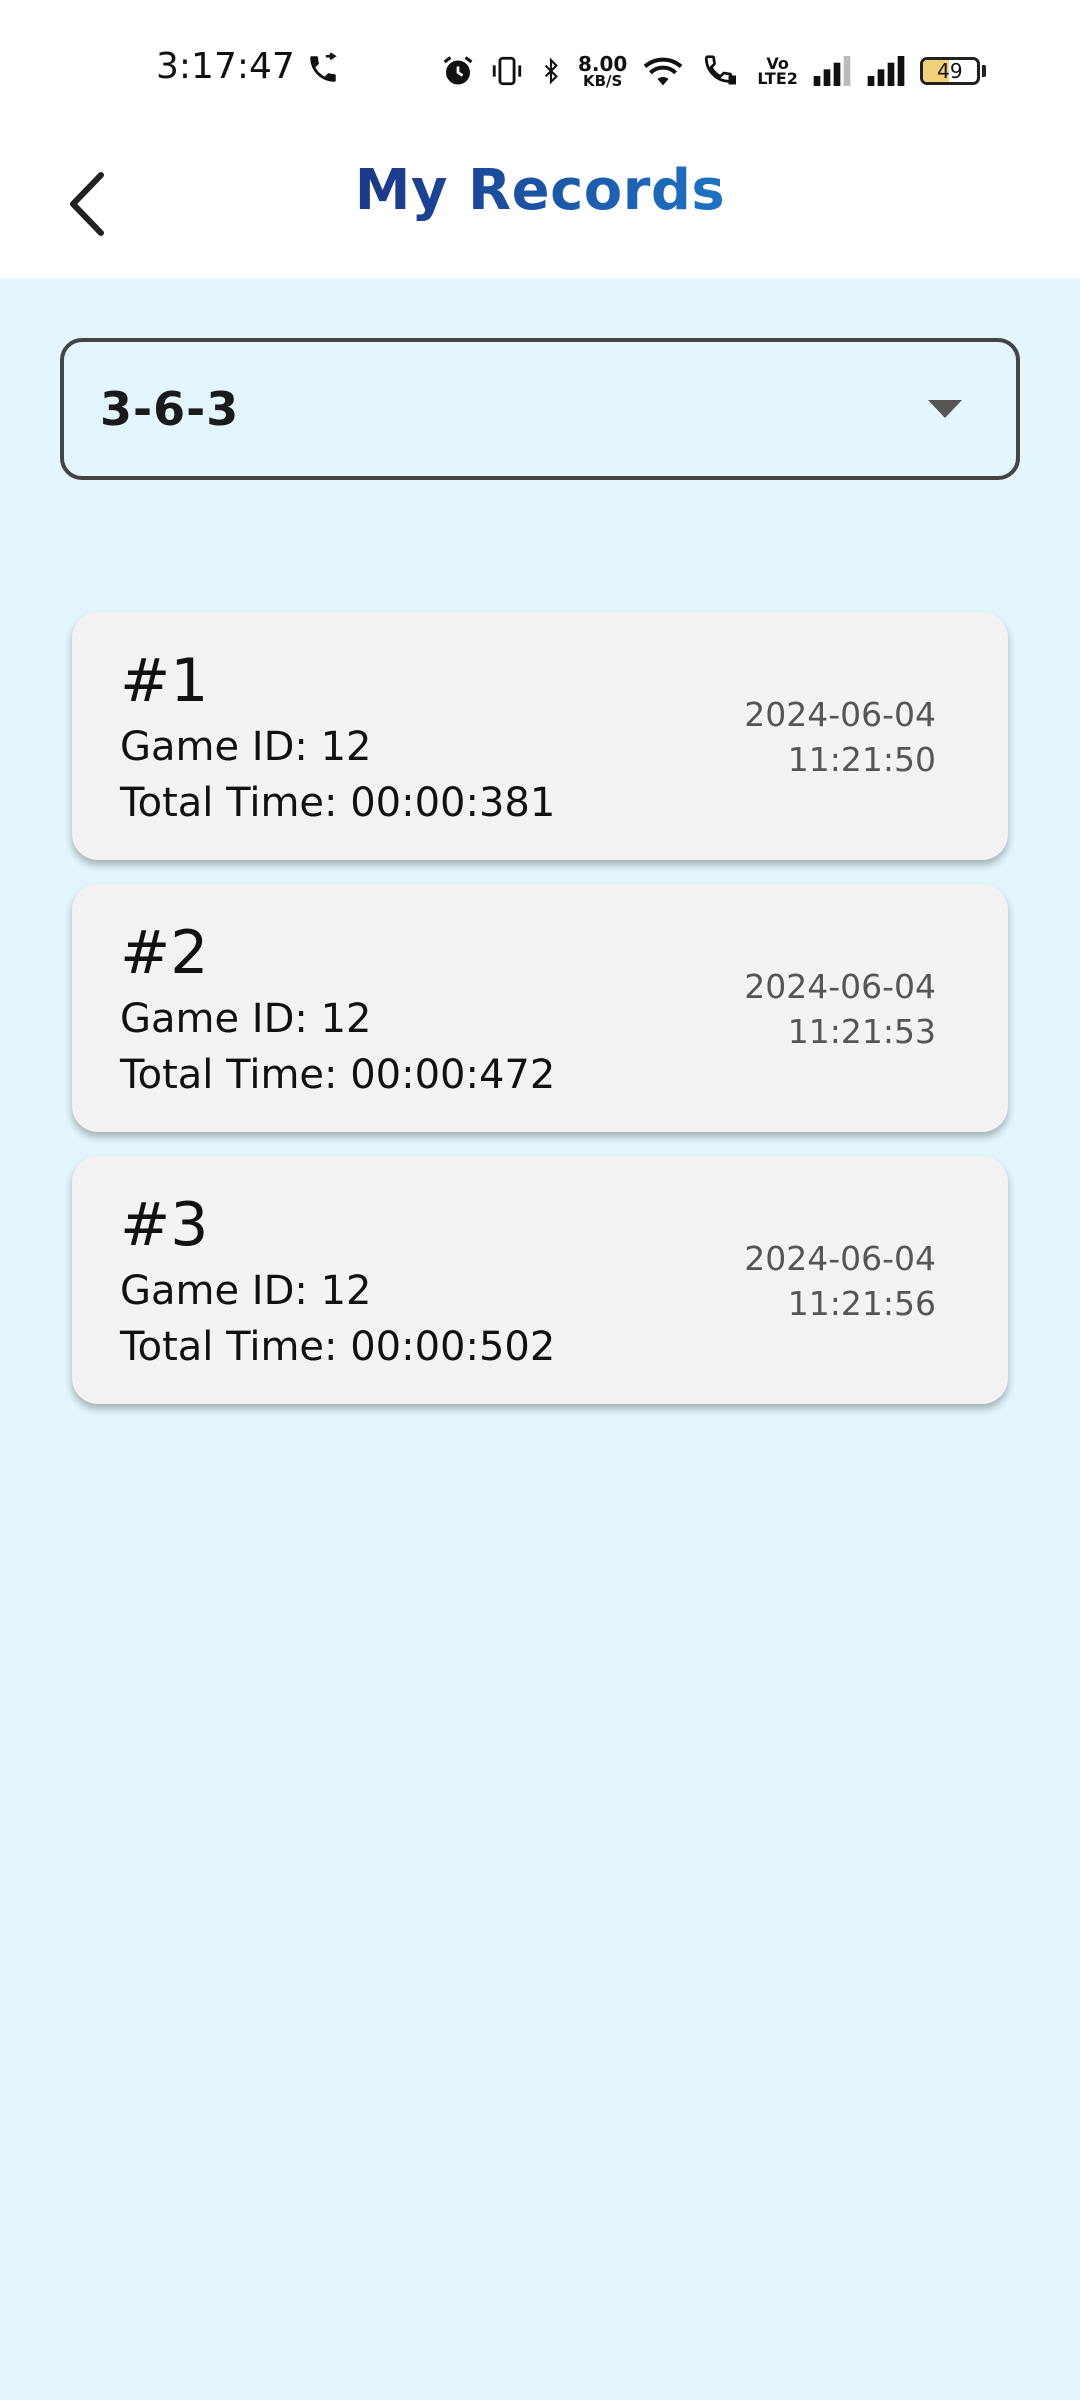 Image resolution: width=1080 pixels, height=2400 pixels. I want to click on record-timestamp: 2024-06-04 11:21:53, so click(840, 1009).